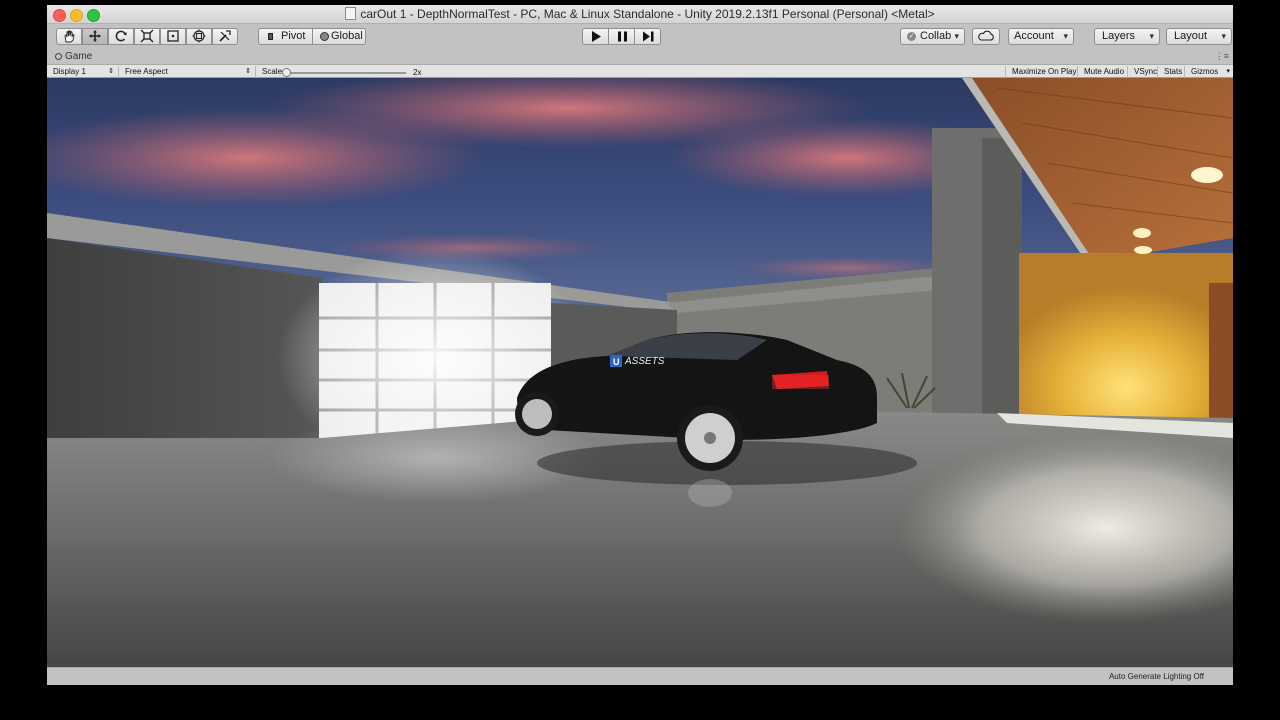 Image resolution: width=1280 pixels, height=720 pixels. Describe the element at coordinates (616, 362) in the screenshot. I see `svg-text: U` at that location.